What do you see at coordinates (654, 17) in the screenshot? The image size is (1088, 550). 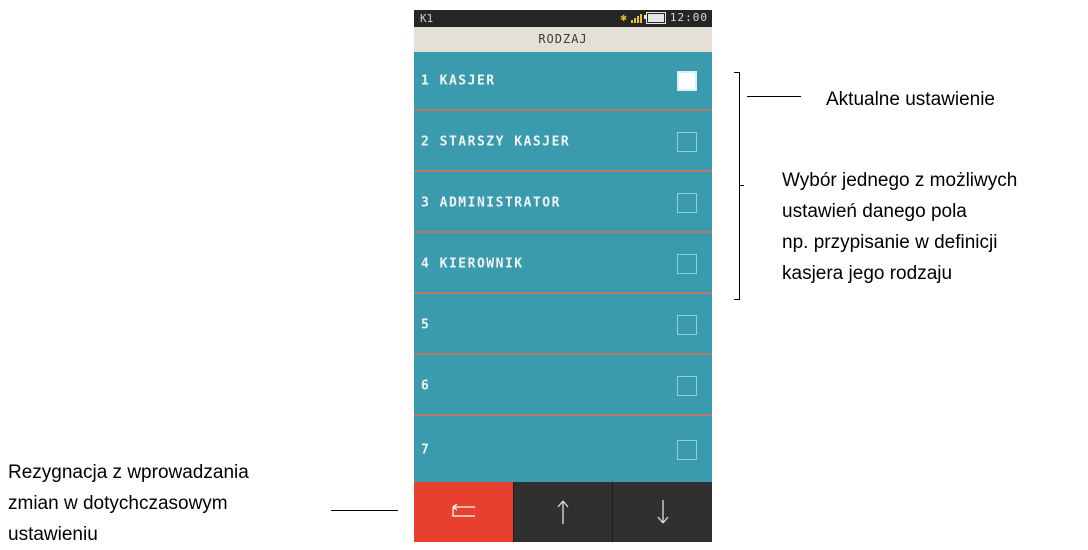 I see `battery-icon` at bounding box center [654, 17].